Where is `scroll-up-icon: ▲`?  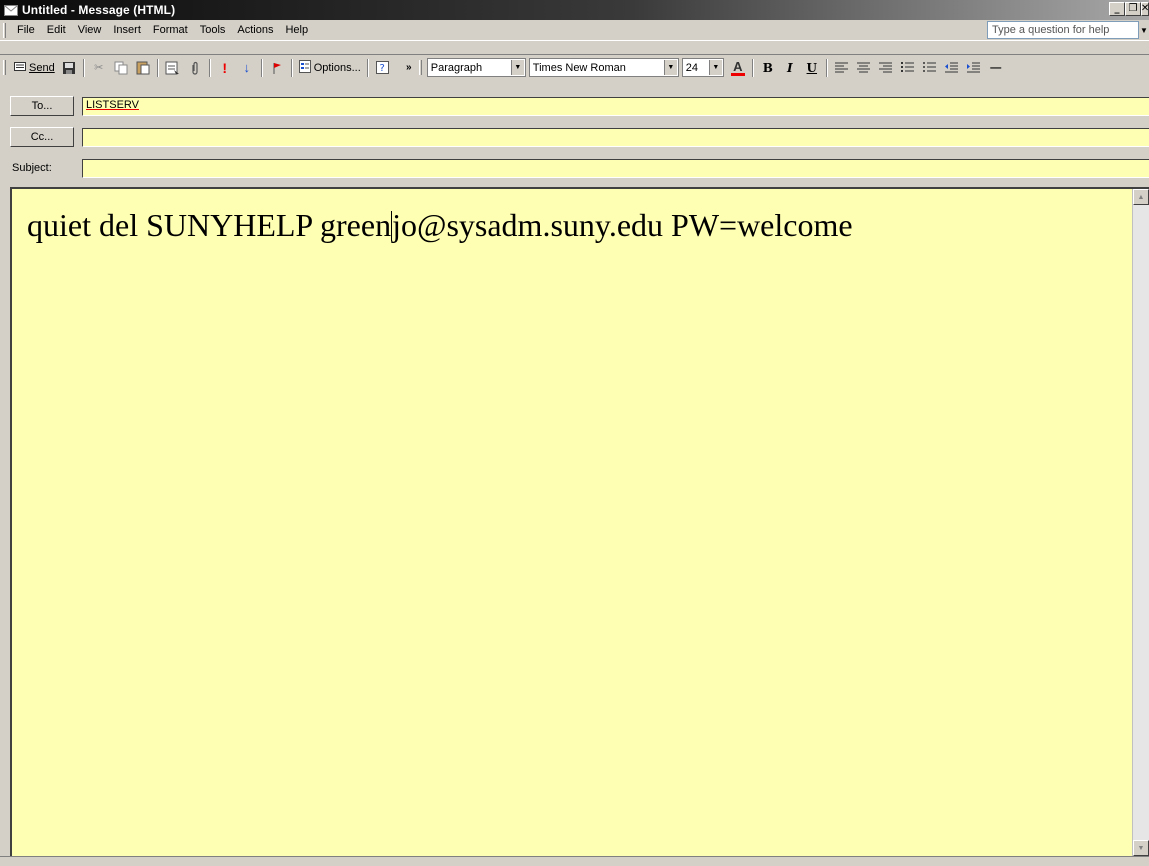
scroll-up-icon: ▲ is located at coordinates (1141, 197).